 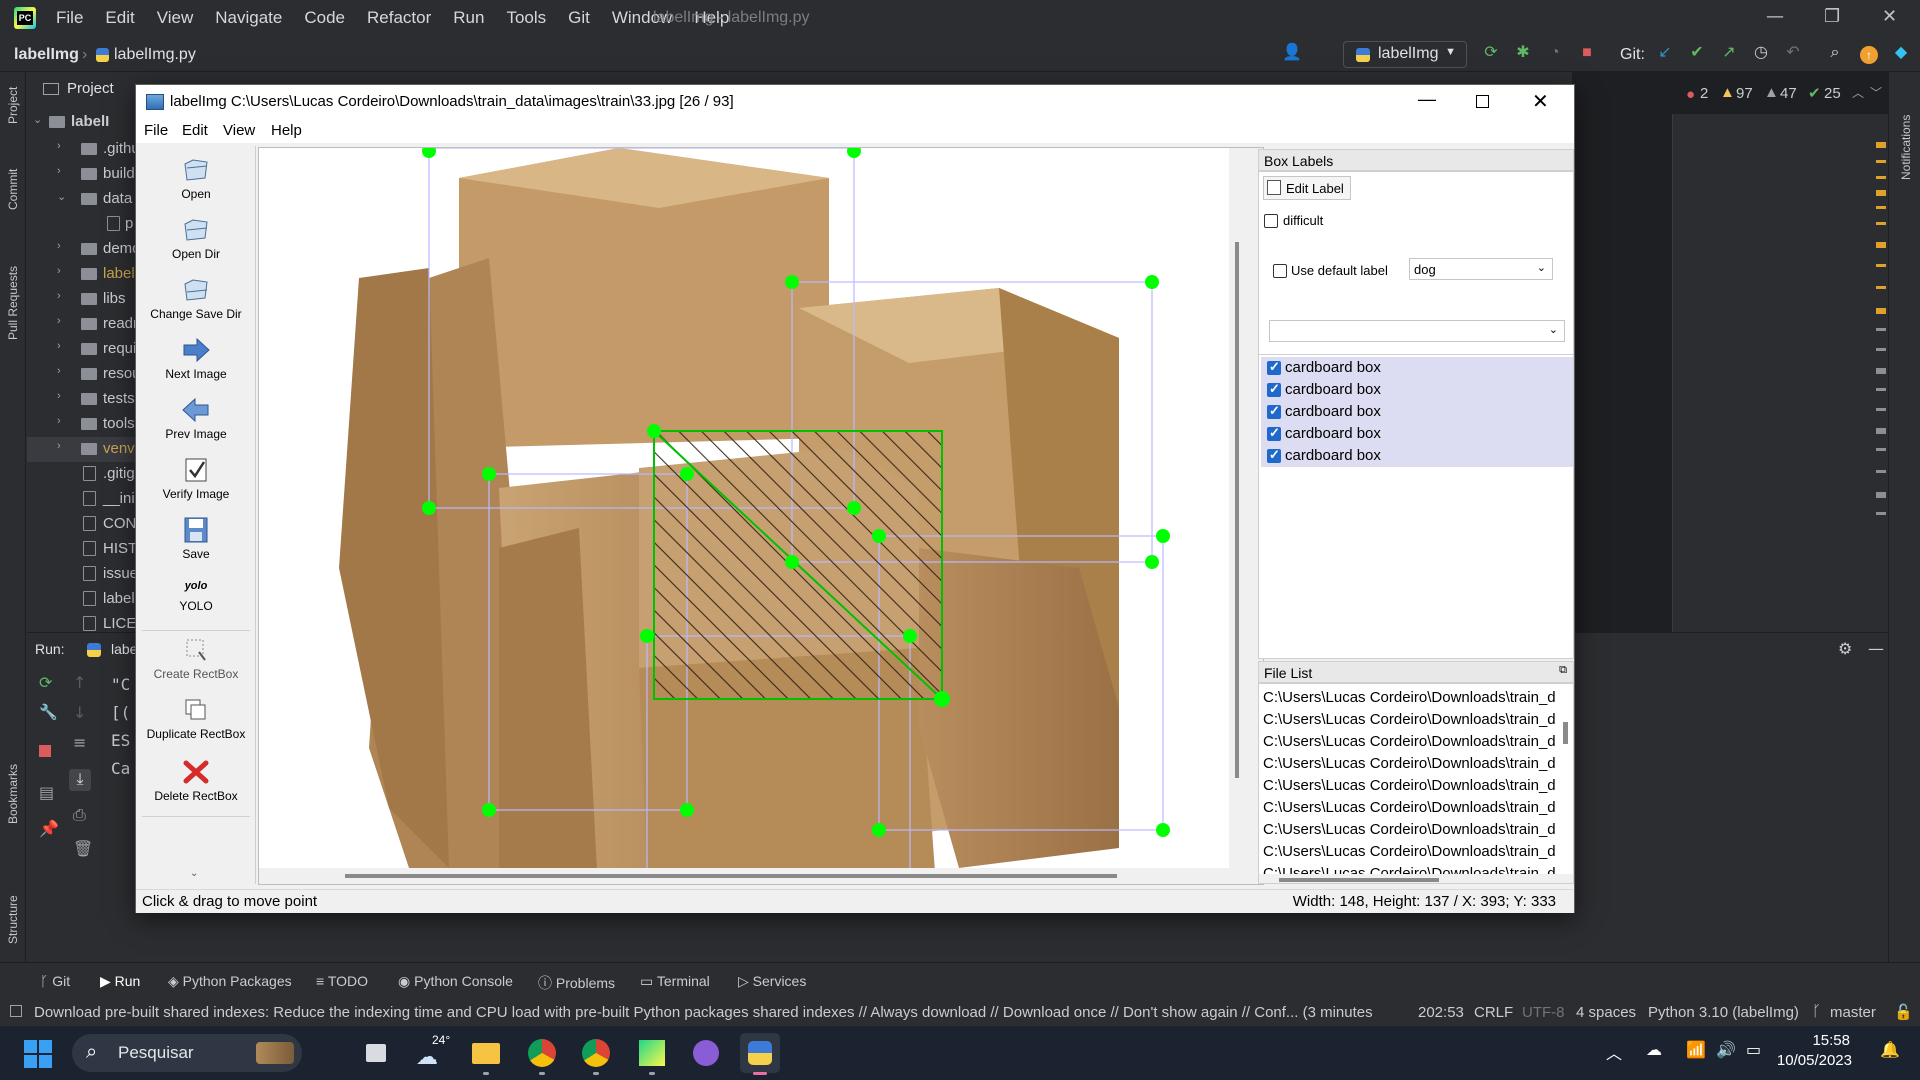 What do you see at coordinates (82, 374) in the screenshot?
I see `tree-item: › resou` at bounding box center [82, 374].